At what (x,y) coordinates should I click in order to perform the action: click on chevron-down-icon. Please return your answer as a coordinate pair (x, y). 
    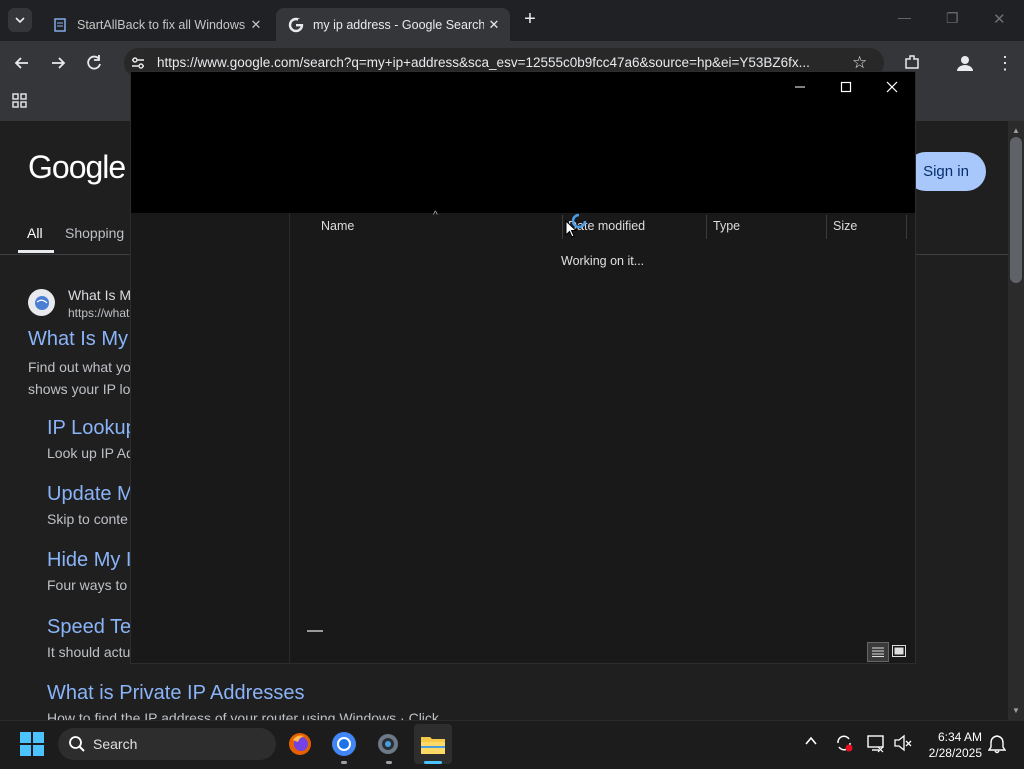
    Looking at the image, I should click on (20, 20).